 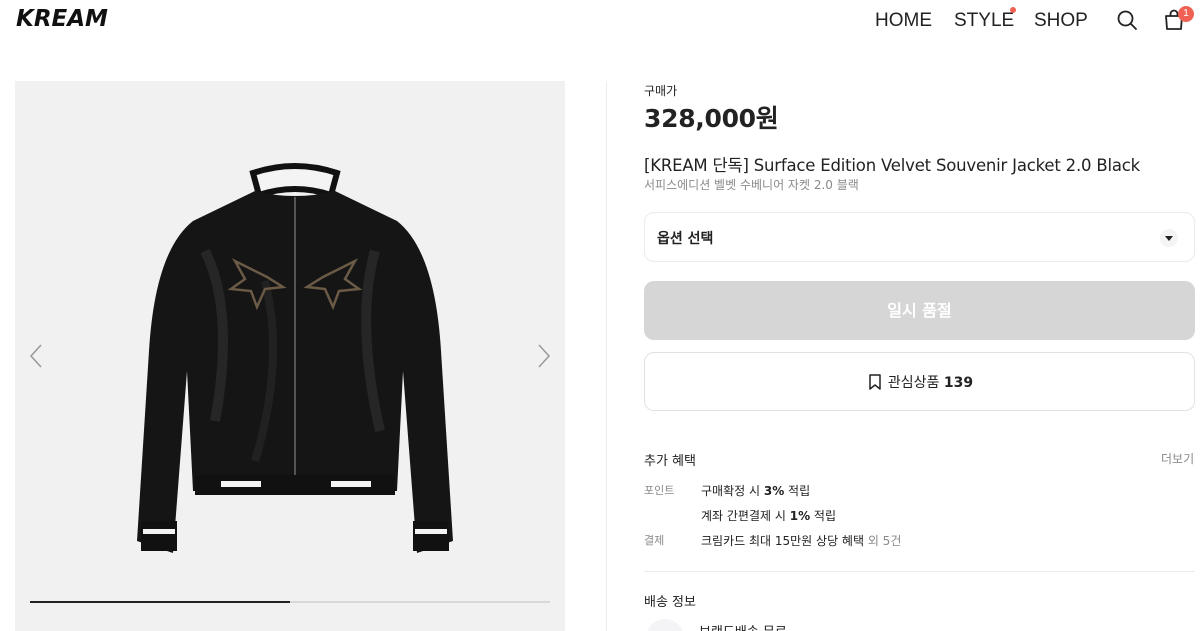 What do you see at coordinates (919, 237) in the screenshot?
I see `option-select: 옵션 선택` at bounding box center [919, 237].